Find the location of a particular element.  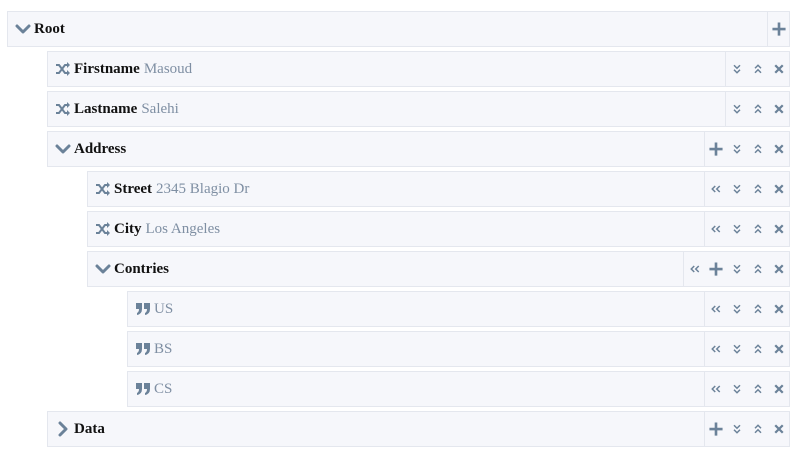

array-value: BS is located at coordinates (163, 349).